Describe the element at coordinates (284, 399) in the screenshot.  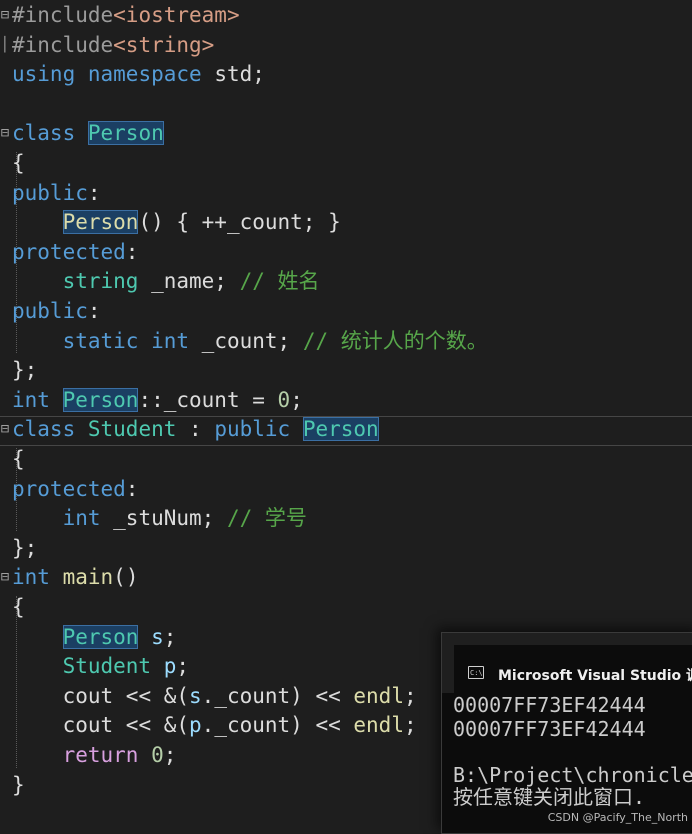
I see `code-token: 0` at that location.